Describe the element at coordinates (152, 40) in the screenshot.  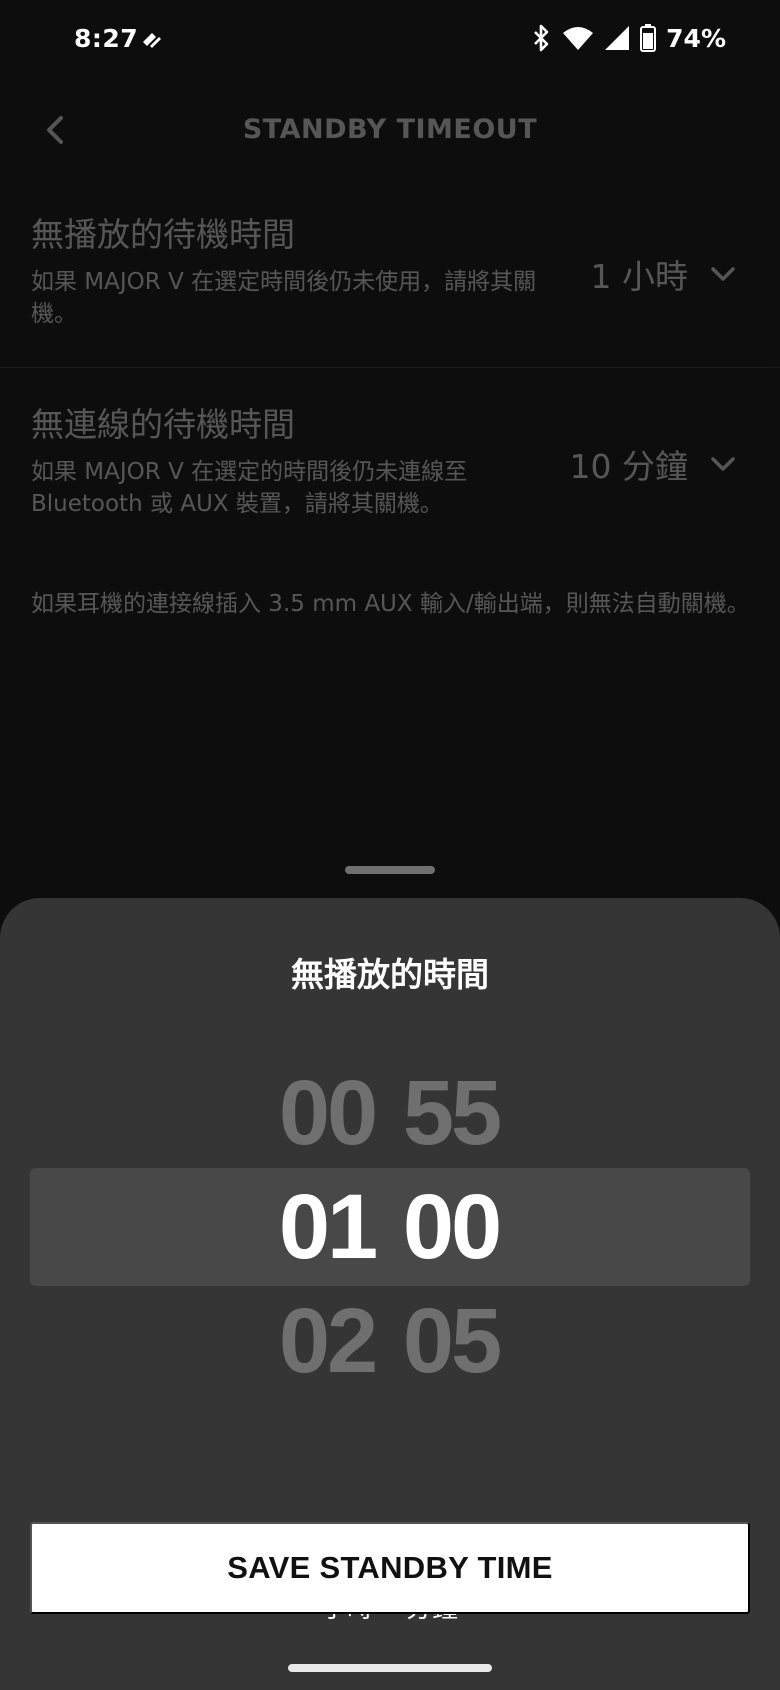
I see `app-notification-icon` at that location.